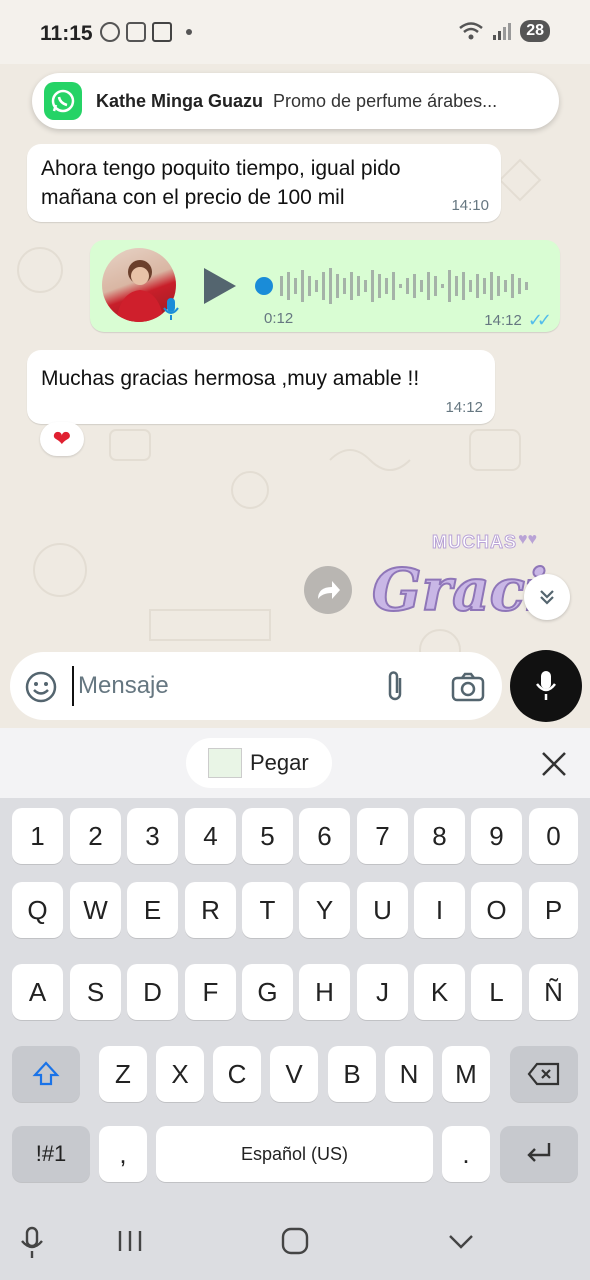 This screenshot has width=590, height=1280. I want to click on sticker-hearts-icon: ♥♥, so click(527, 539).